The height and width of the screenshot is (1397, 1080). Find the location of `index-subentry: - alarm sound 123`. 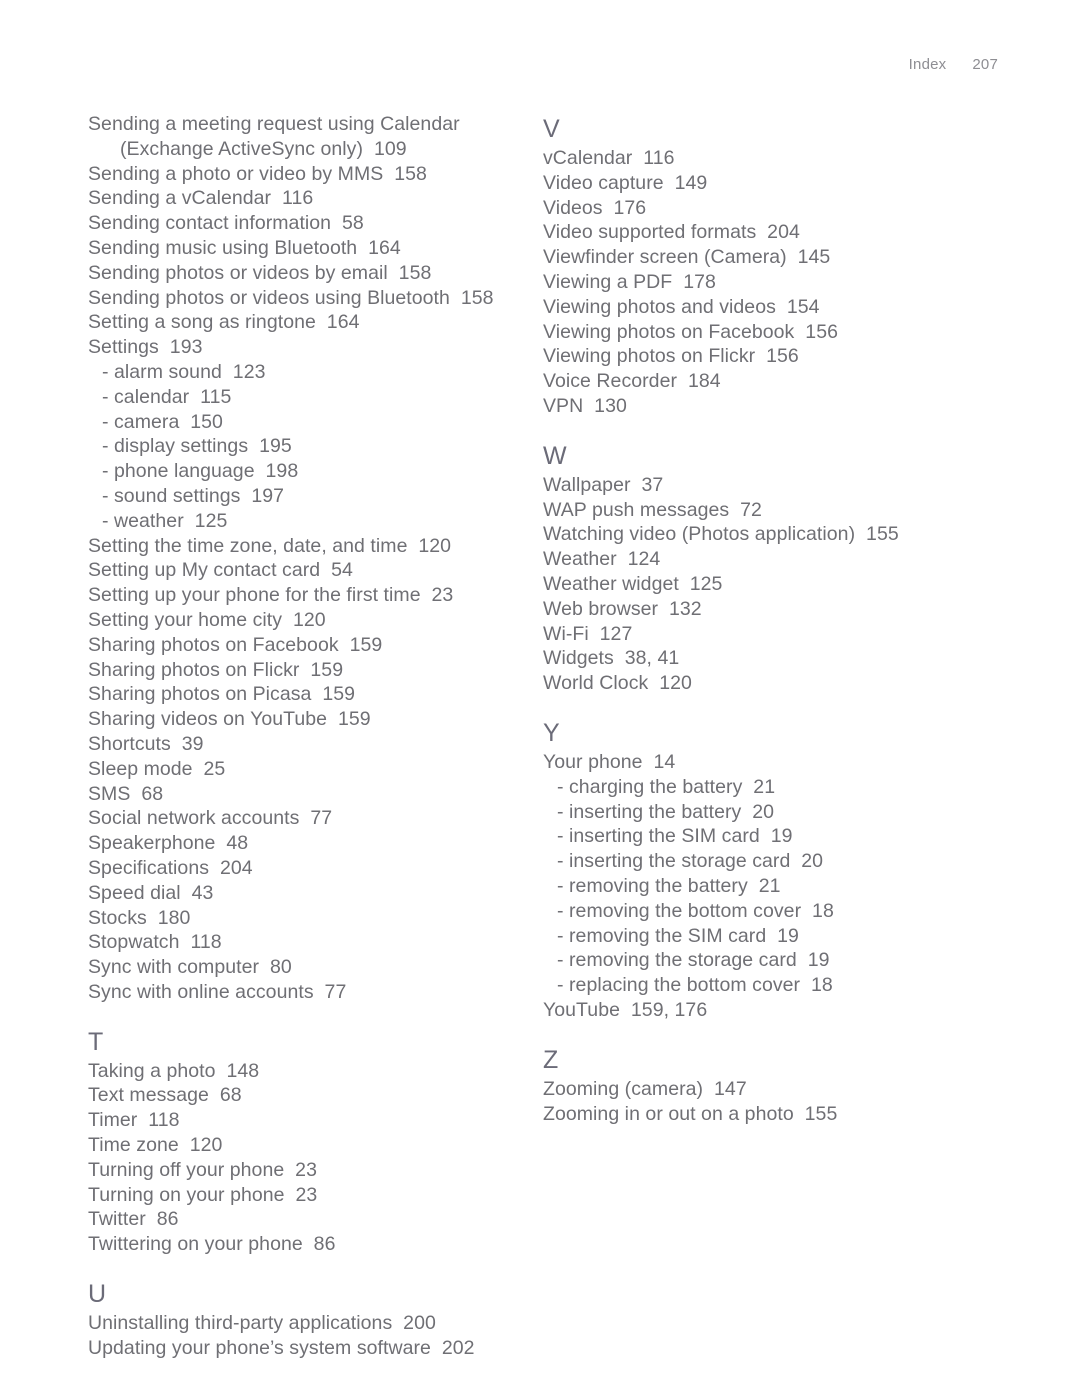

index-subentry: - alarm sound 123 is located at coordinates (314, 372).